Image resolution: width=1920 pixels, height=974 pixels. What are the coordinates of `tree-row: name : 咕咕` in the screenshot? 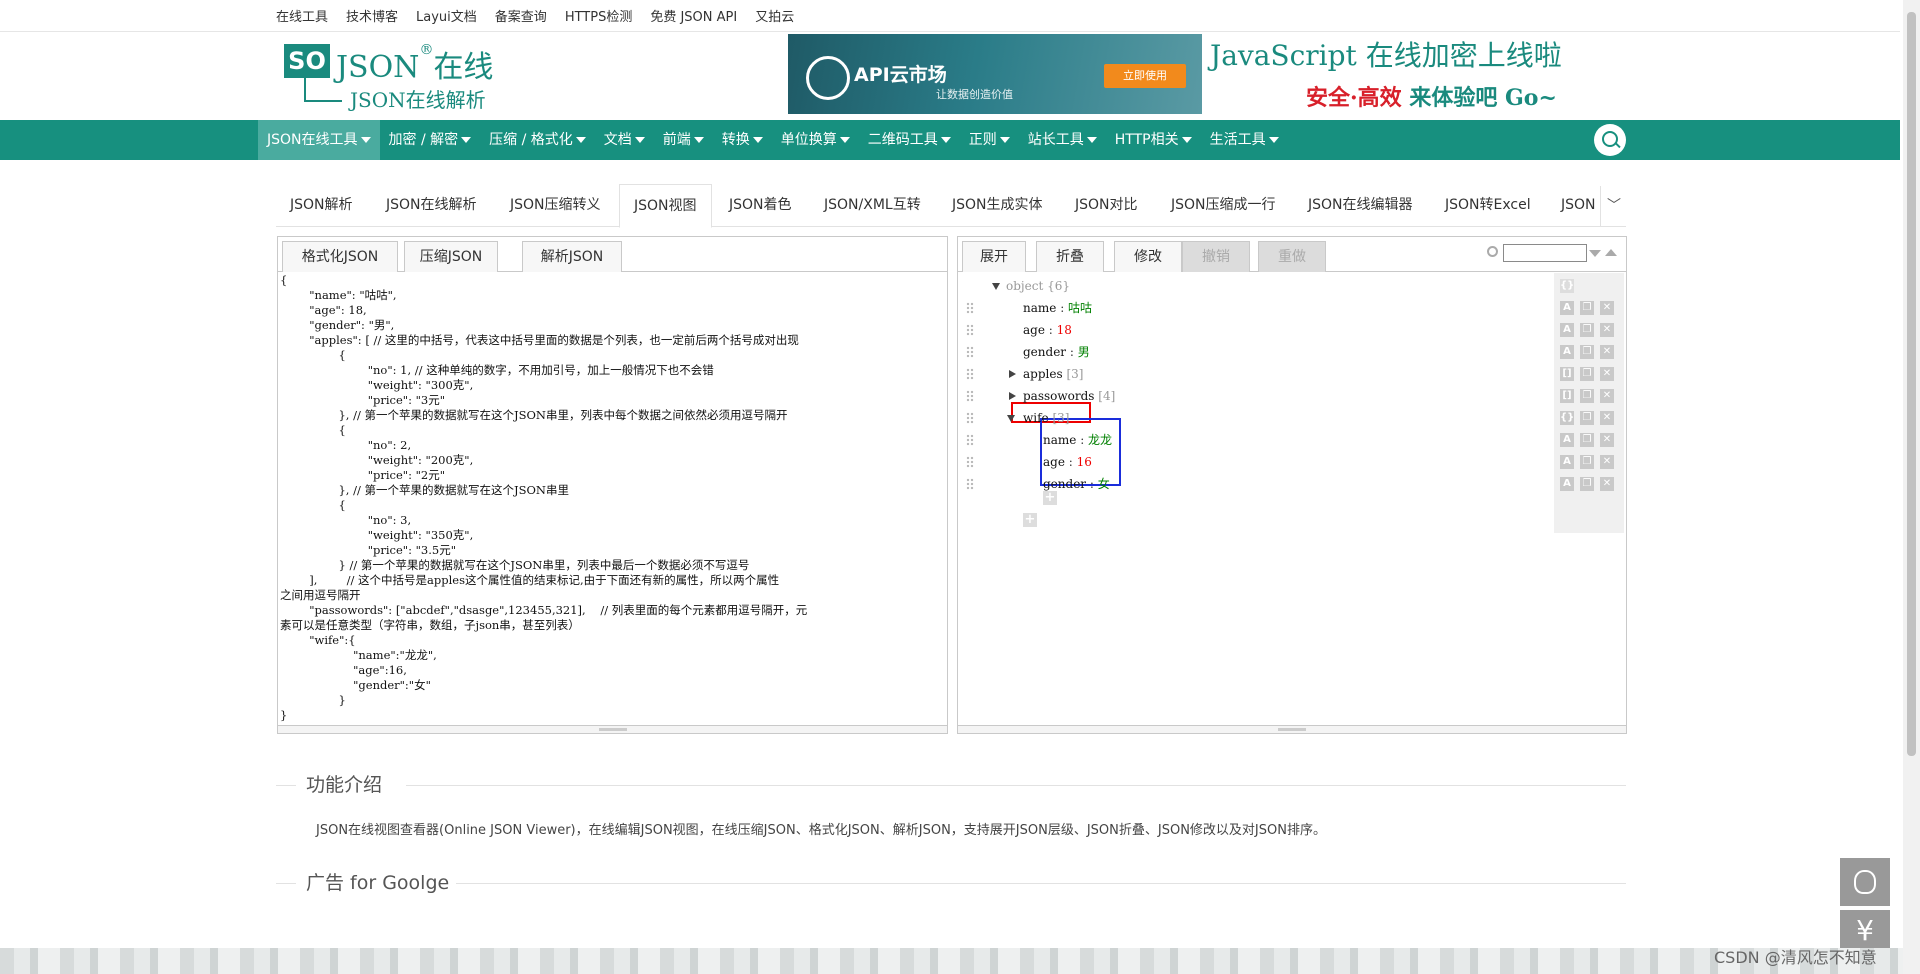 It's located at (1258, 308).